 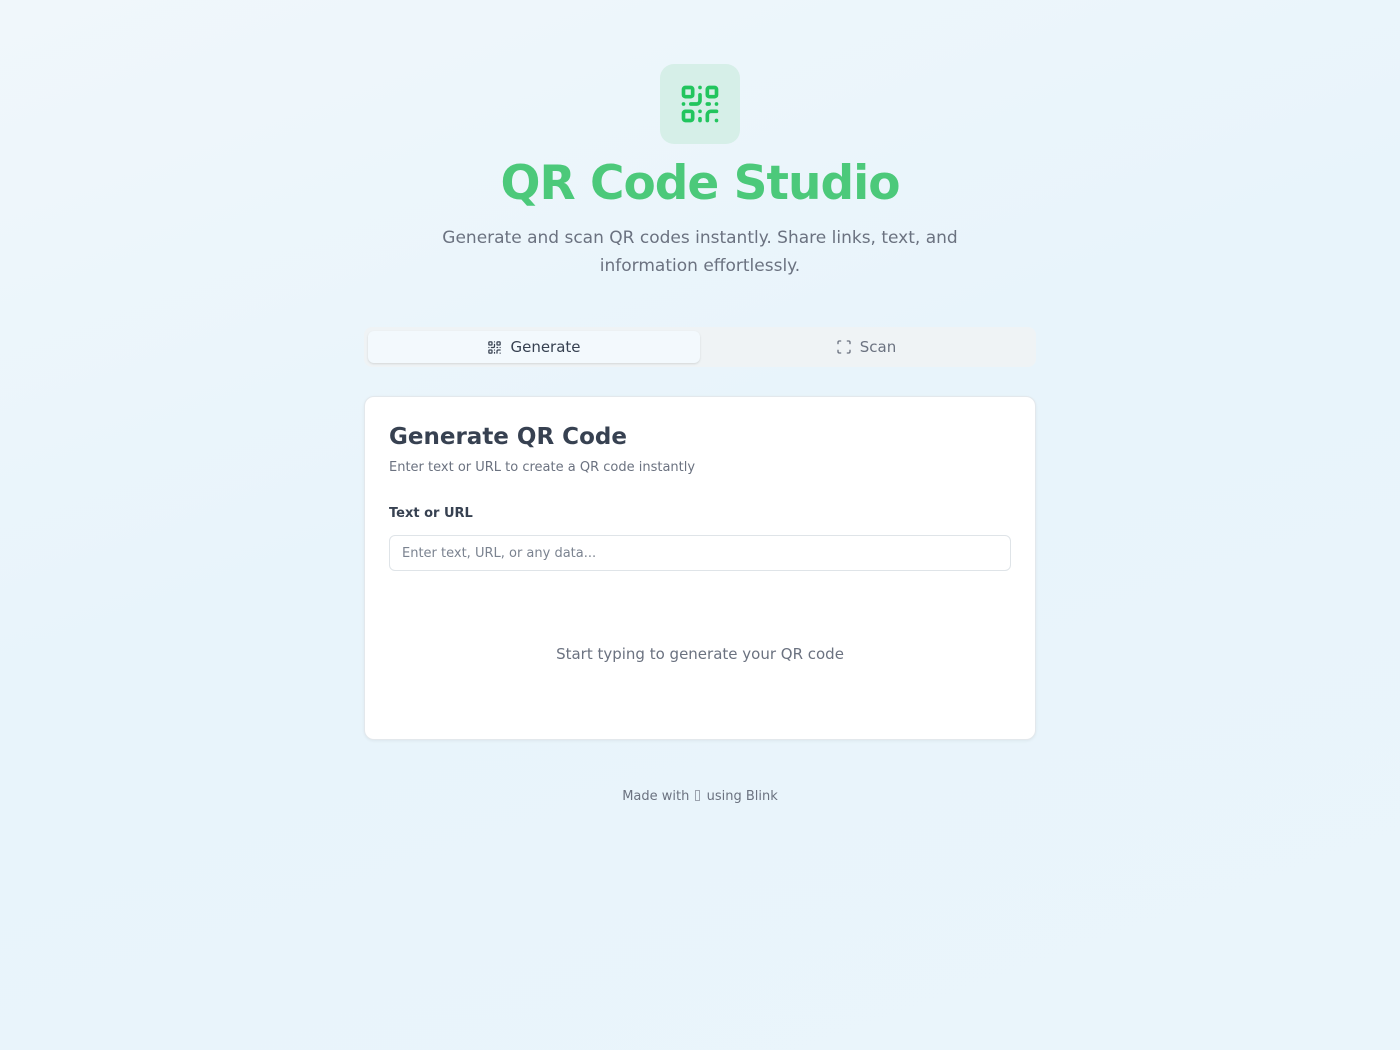 I want to click on footer: Made with using Blink, so click(x=700, y=796).